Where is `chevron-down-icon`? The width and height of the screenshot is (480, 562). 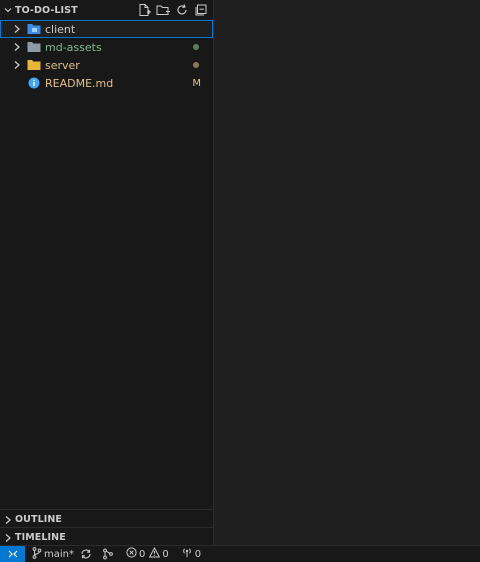
chevron-down-icon is located at coordinates (8, 10).